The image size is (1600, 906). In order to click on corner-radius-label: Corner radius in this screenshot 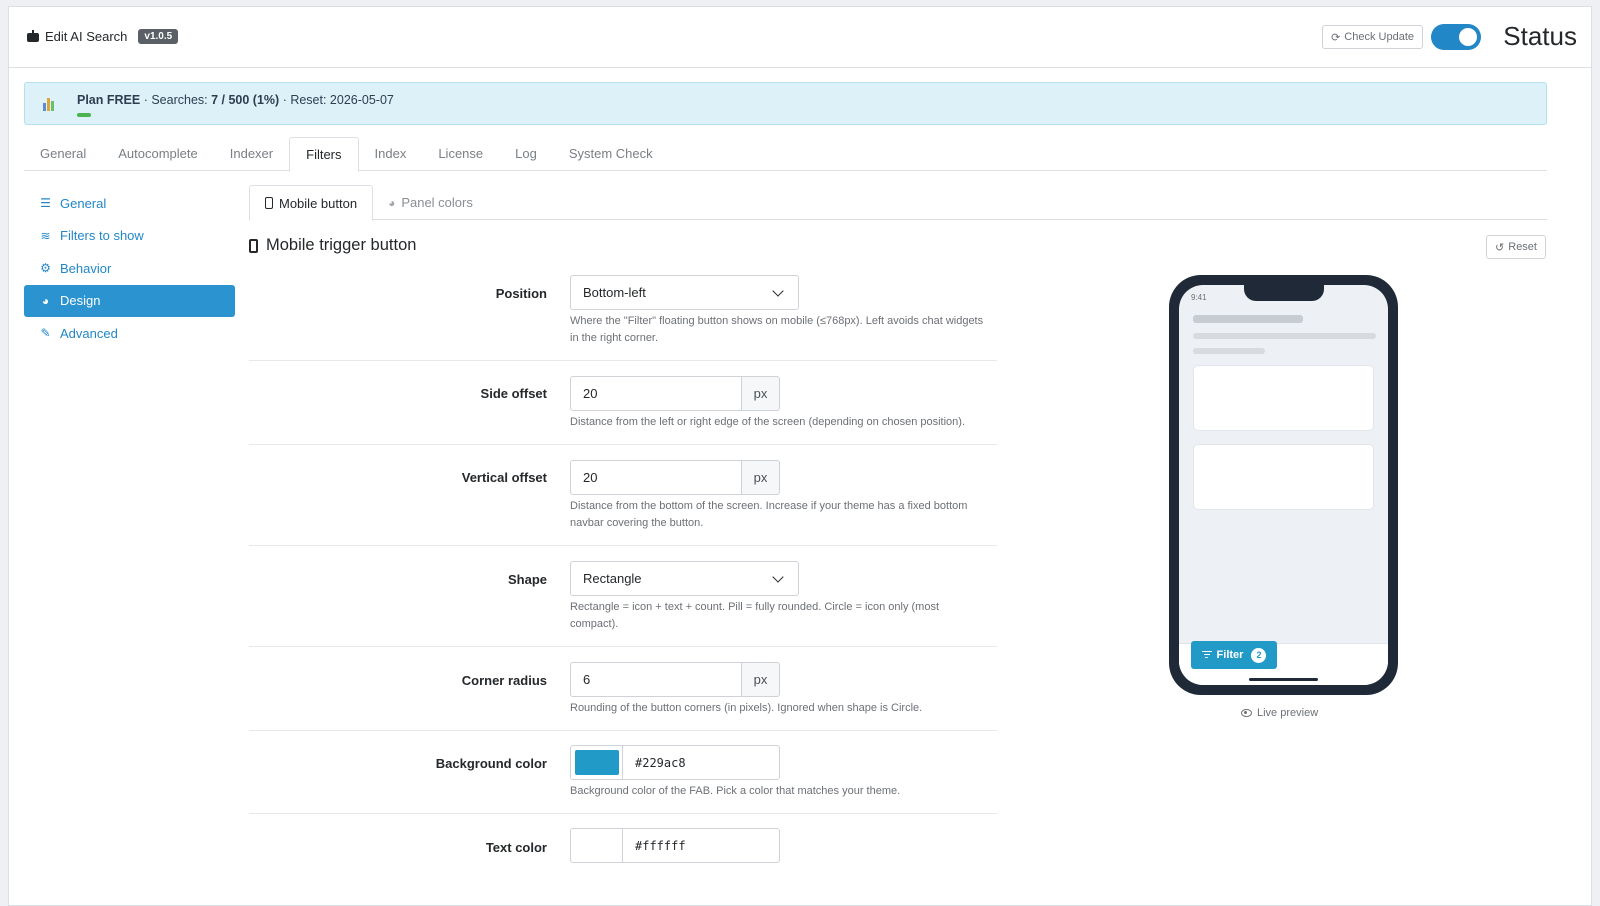, I will do `click(504, 680)`.